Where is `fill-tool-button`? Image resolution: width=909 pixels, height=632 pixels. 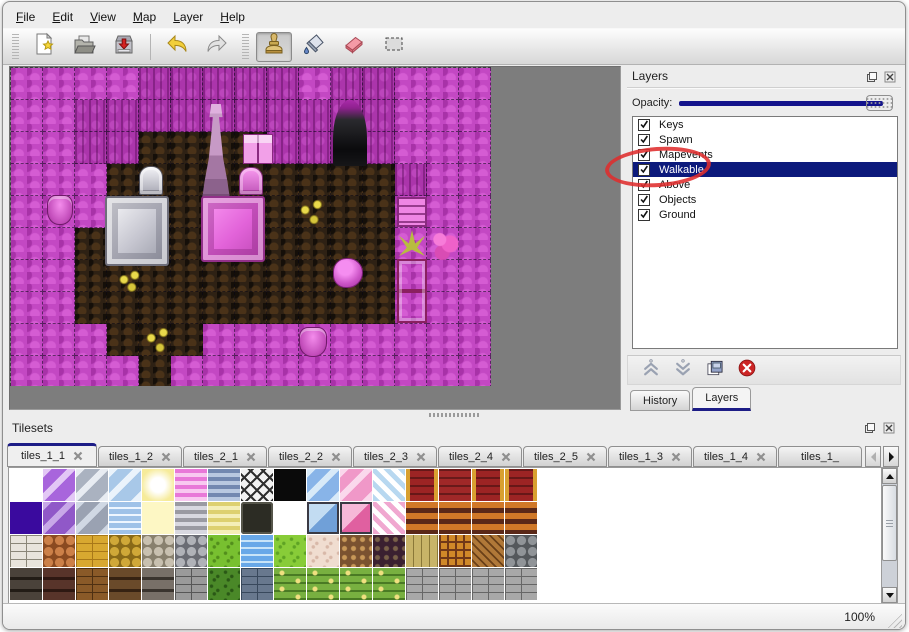 fill-tool-button is located at coordinates (314, 47).